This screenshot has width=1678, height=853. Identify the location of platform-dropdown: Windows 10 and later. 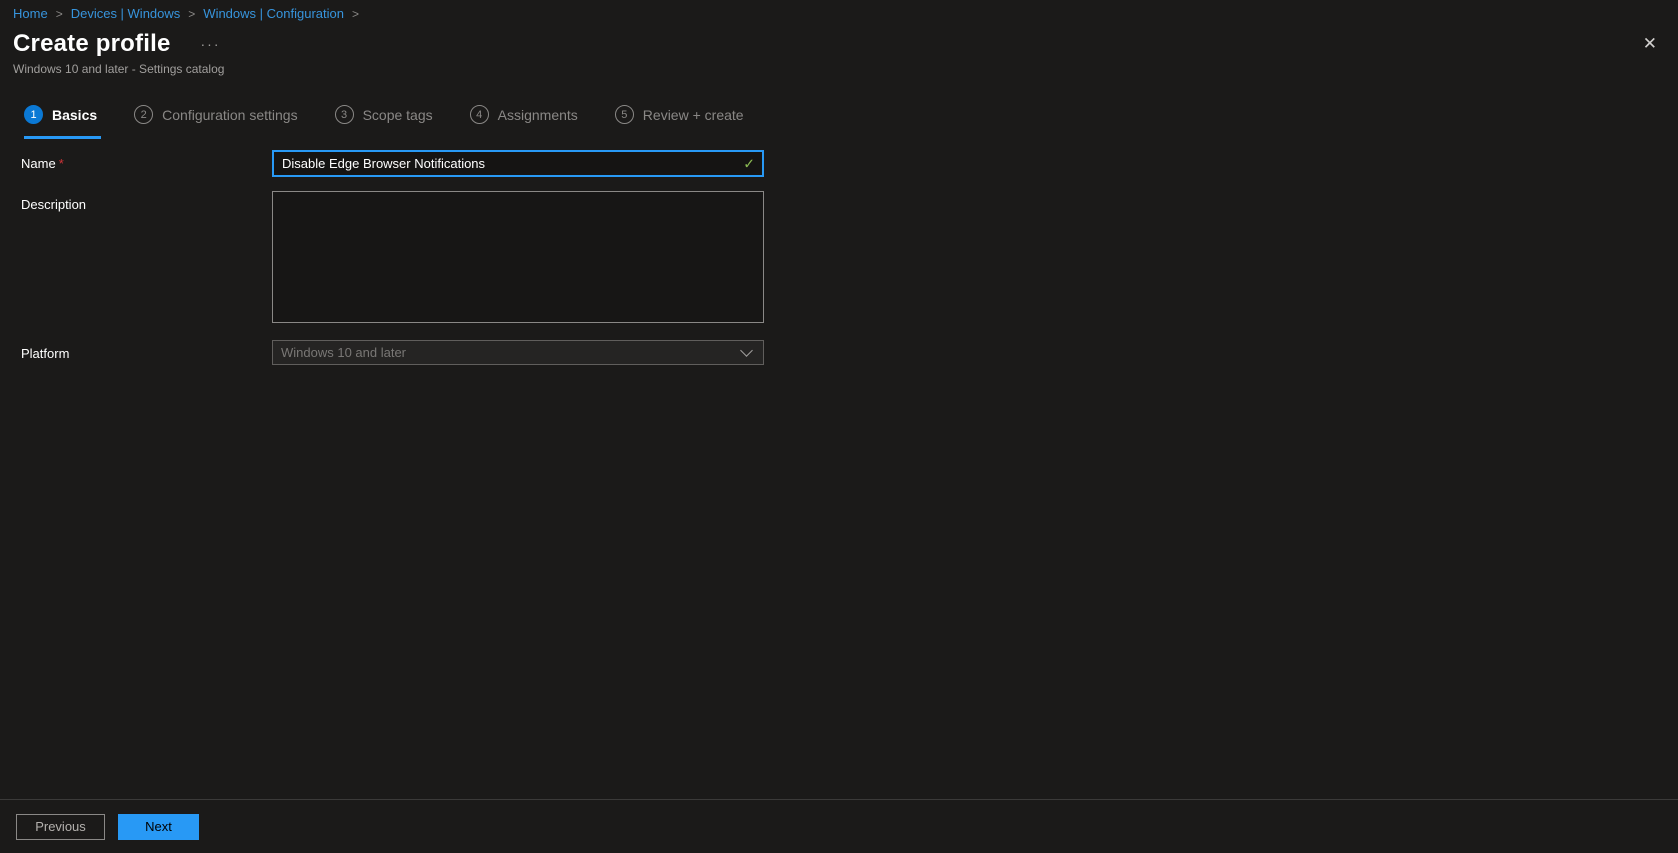
(518, 352).